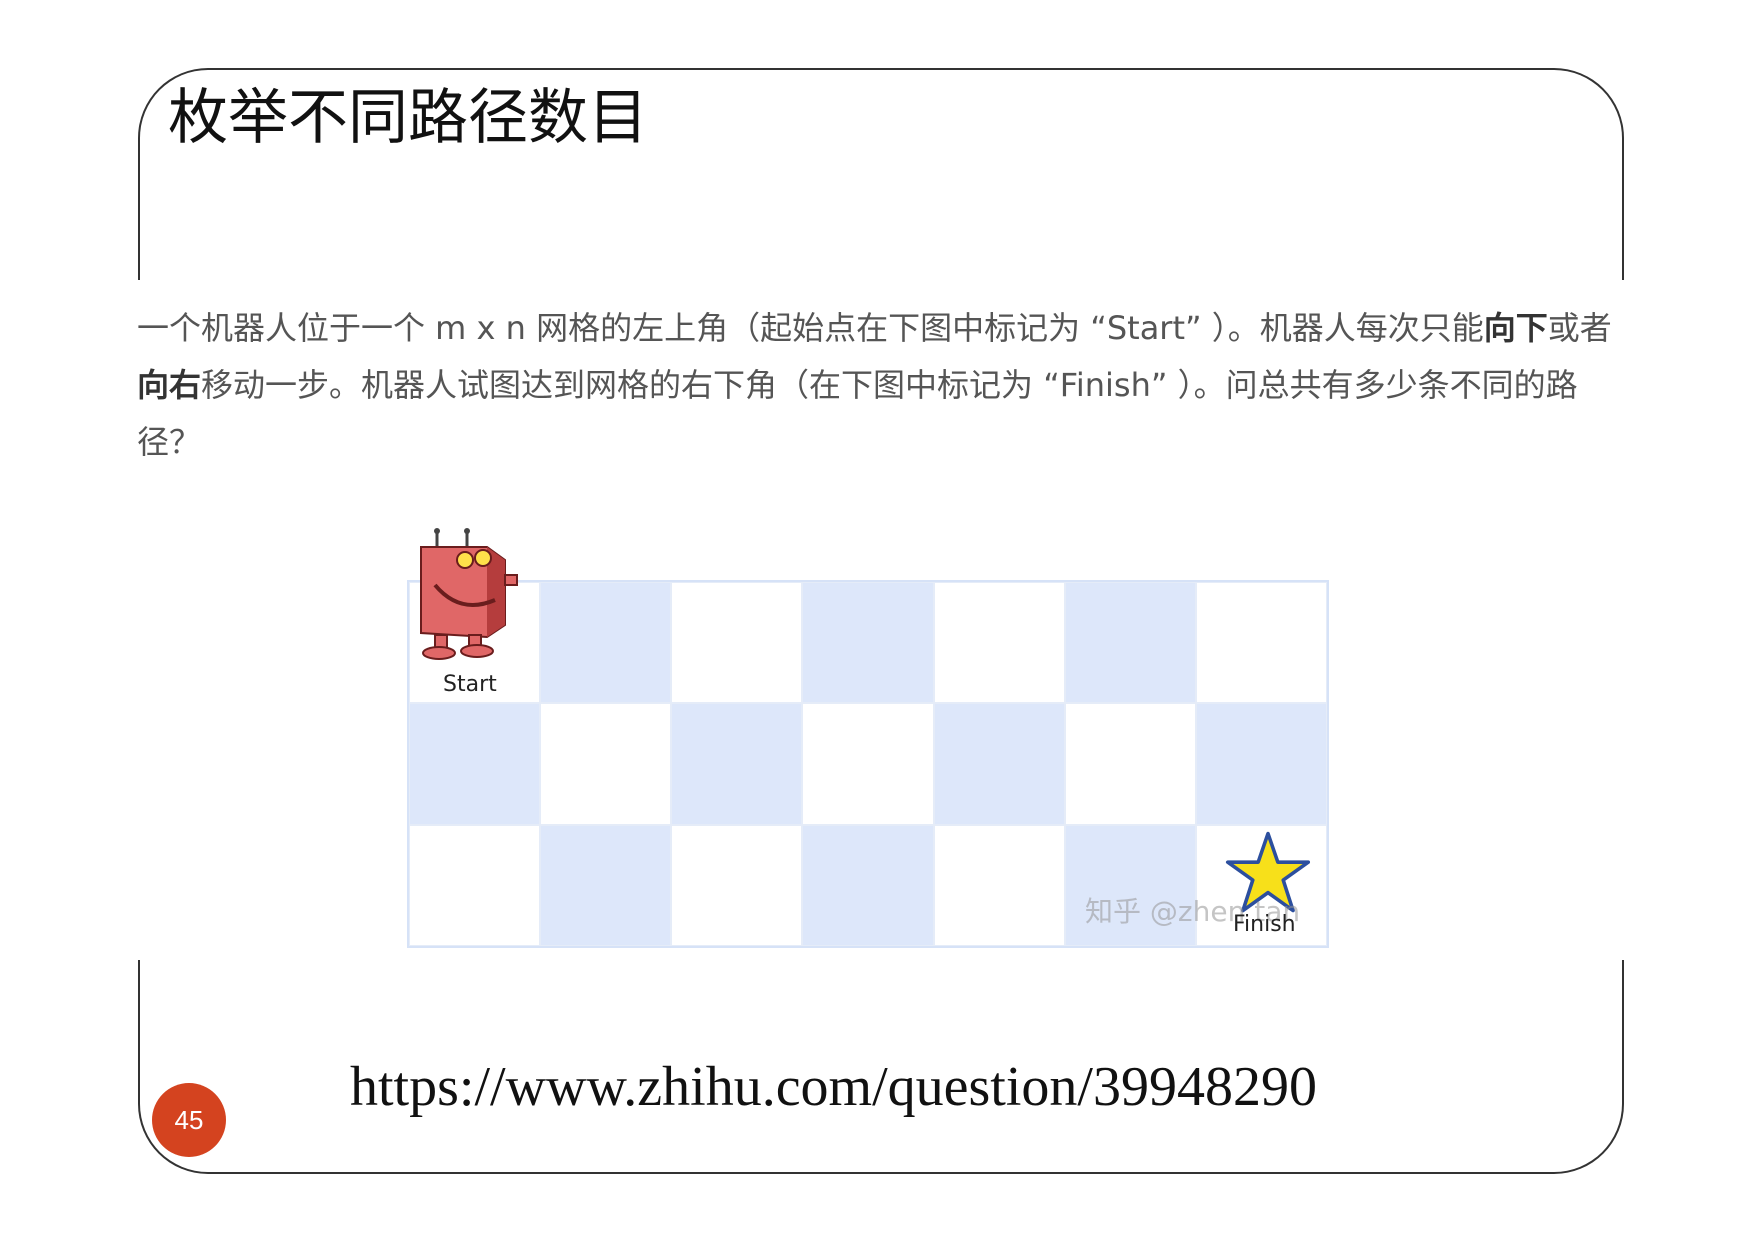  I want to click on source-url: https://www.zhihu.com/question/39948290, so click(833, 1087).